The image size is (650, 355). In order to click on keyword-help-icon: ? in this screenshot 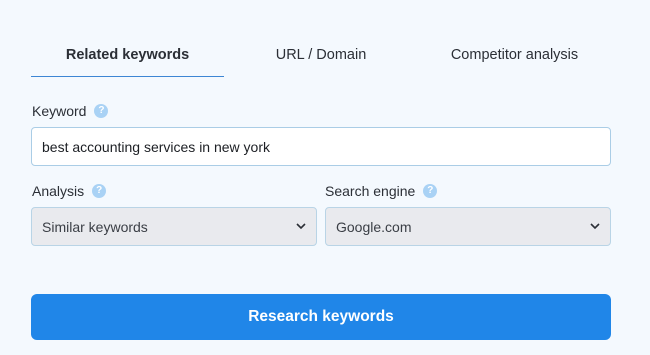, I will do `click(101, 111)`.